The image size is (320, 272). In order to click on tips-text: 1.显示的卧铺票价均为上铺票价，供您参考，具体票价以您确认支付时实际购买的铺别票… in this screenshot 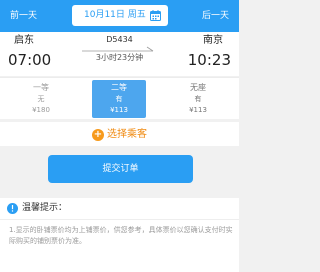, I will do `click(121, 235)`.